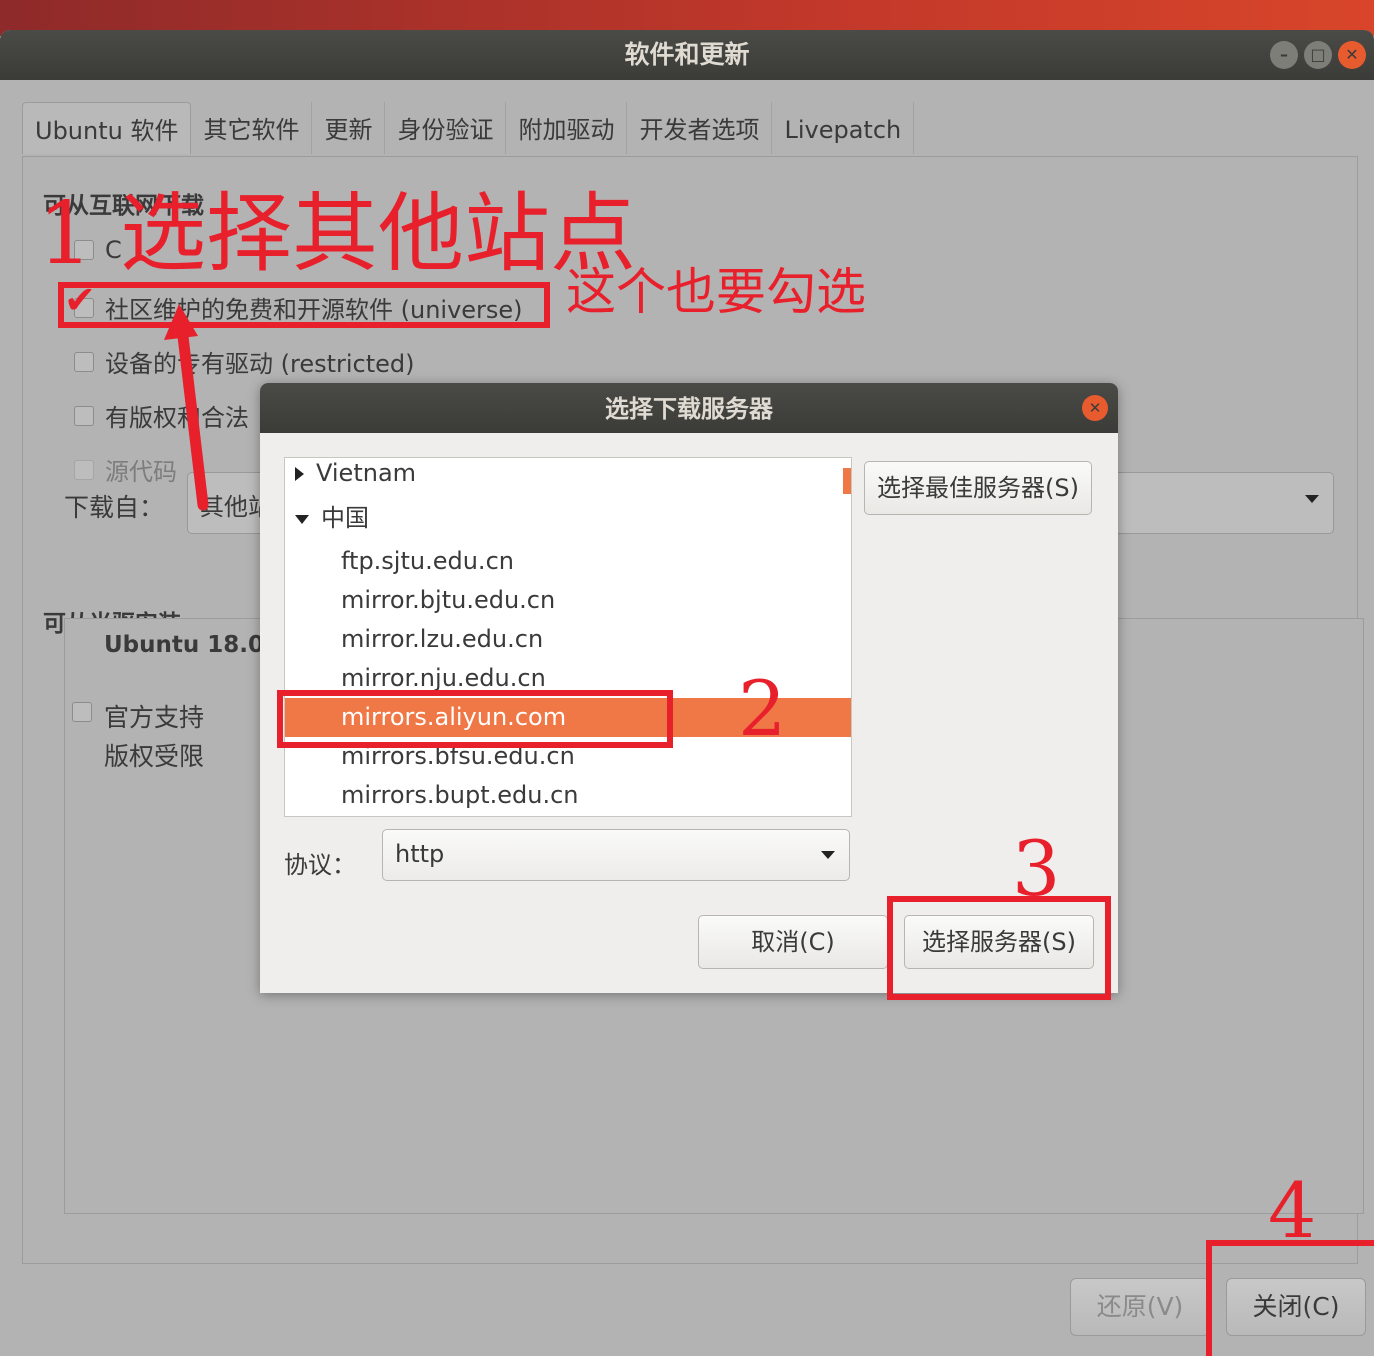 This screenshot has height=1356, width=1374. Describe the element at coordinates (1352, 55) in the screenshot. I see `close-icon: ✕` at that location.